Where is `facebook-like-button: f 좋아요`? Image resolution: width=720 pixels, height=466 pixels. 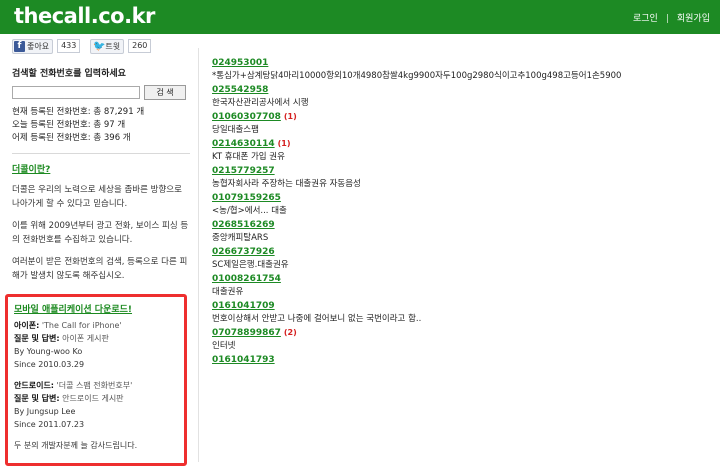
facebook-like-button: f 좋아요 is located at coordinates (33, 46).